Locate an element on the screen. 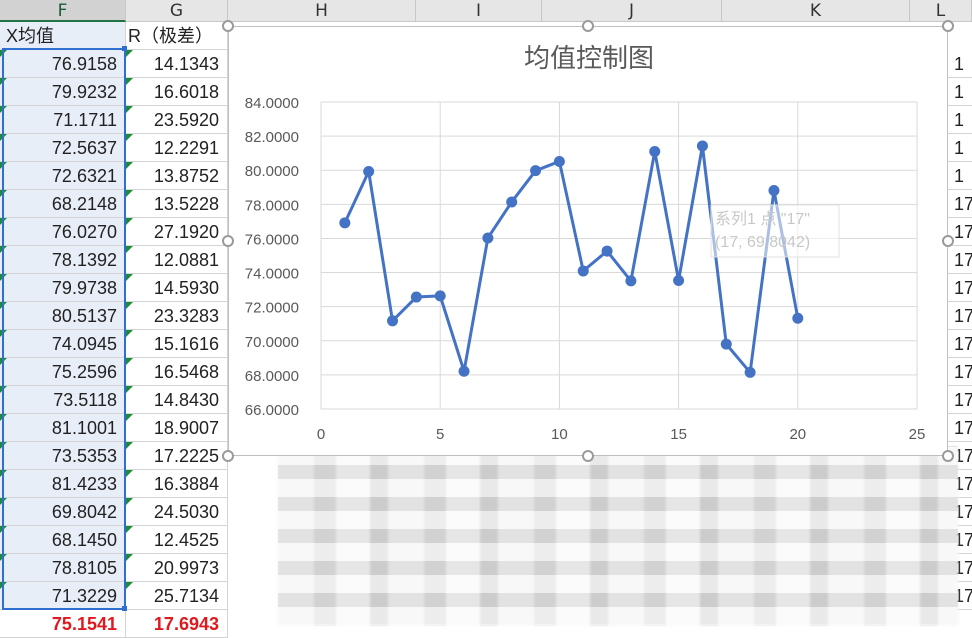  cell-range: 23.5920 is located at coordinates (177, 120).